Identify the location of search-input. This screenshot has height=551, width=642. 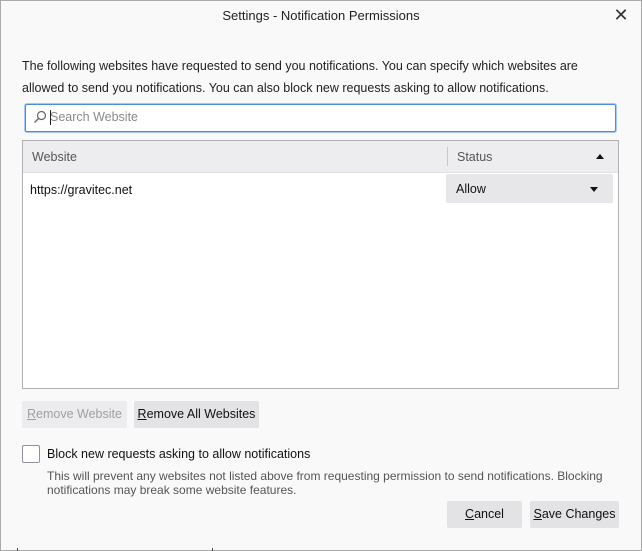
(328, 117).